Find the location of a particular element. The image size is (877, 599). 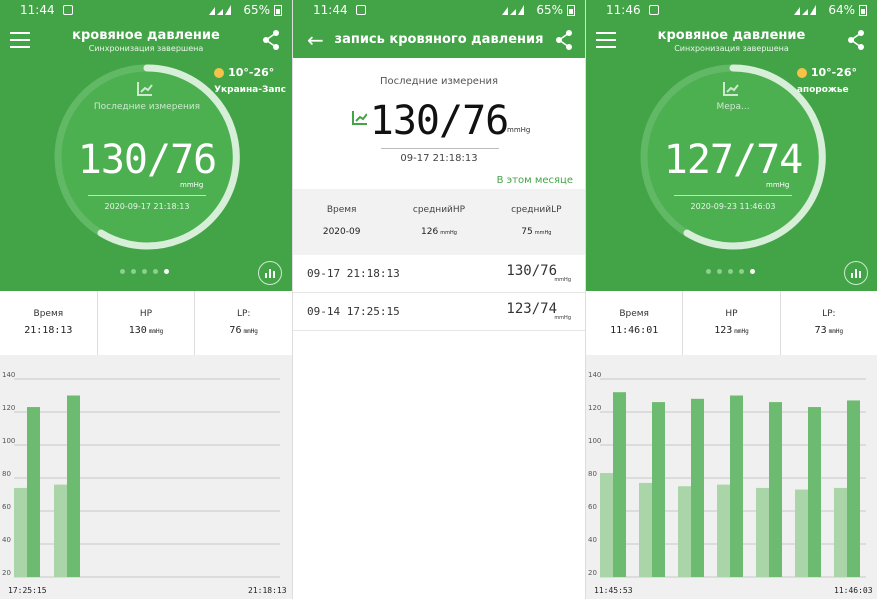

stat-hp: HP 130 mmHg is located at coordinates (145, 323).